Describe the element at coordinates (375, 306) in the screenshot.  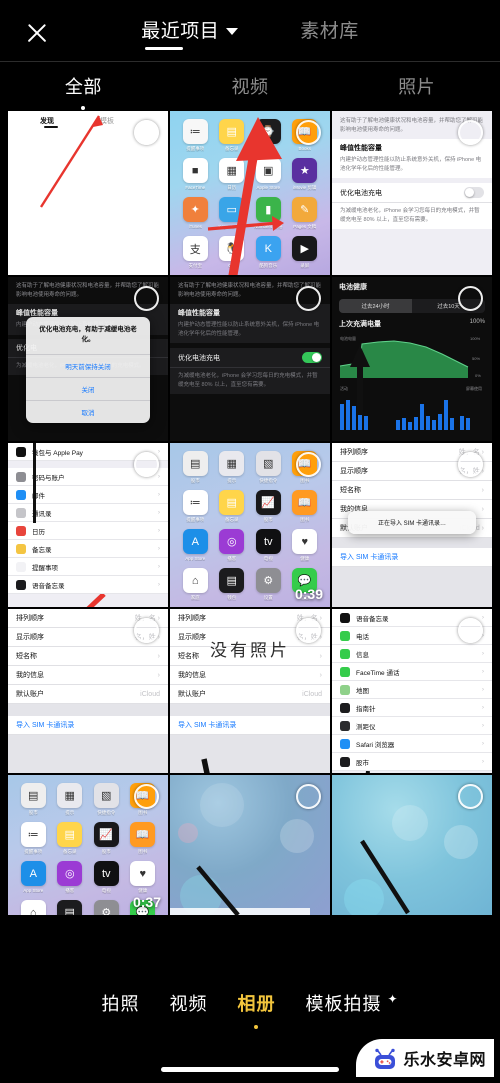
I see `chart-segment-24h: 过去24小时` at that location.